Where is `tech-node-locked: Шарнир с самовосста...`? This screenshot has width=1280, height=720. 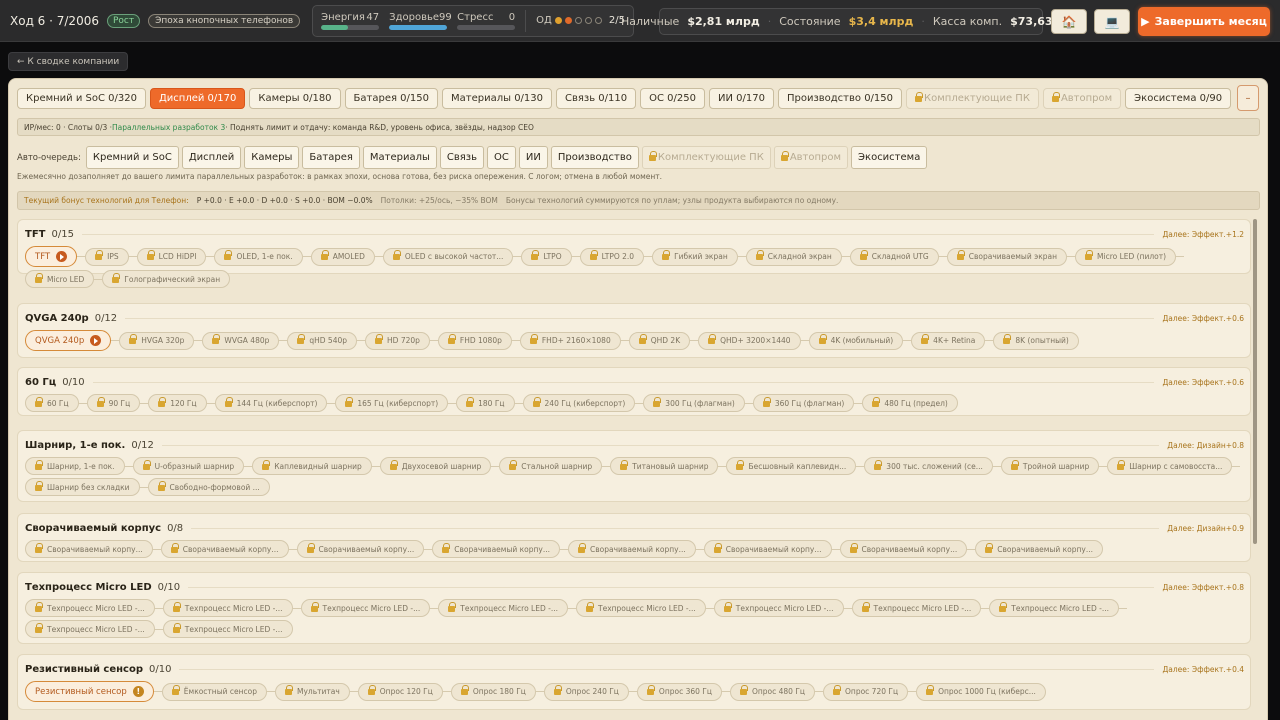 tech-node-locked: Шарнир с самовосста... is located at coordinates (1170, 466).